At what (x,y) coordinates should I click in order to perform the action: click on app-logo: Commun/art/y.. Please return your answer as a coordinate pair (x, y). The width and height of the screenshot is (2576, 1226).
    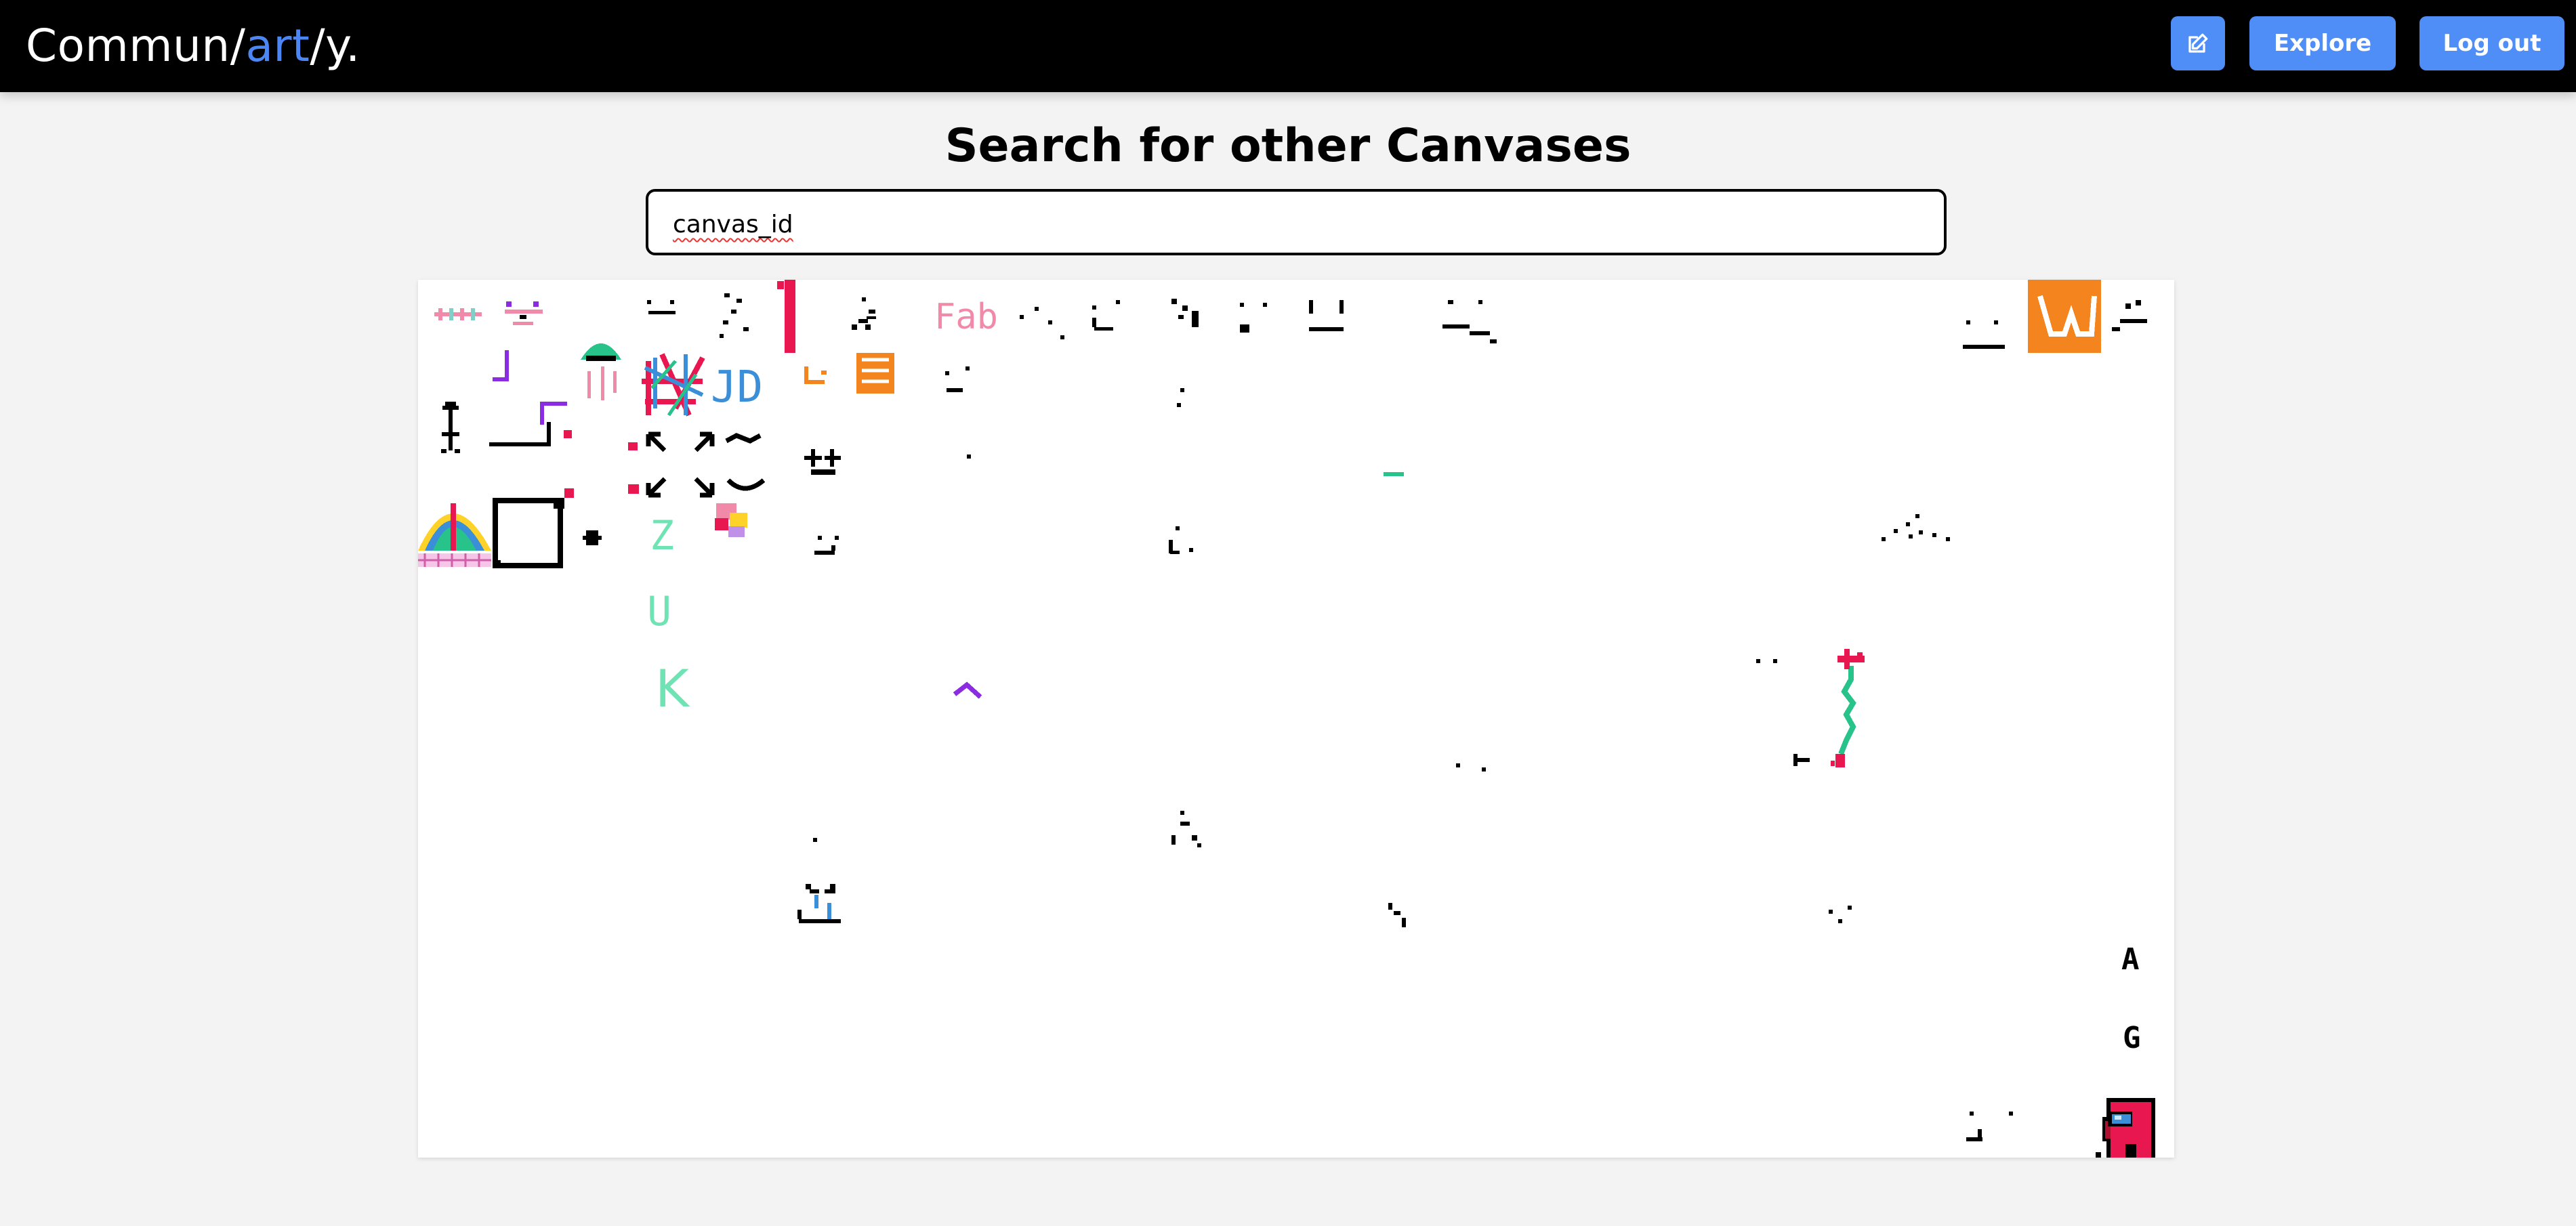
    Looking at the image, I should click on (193, 46).